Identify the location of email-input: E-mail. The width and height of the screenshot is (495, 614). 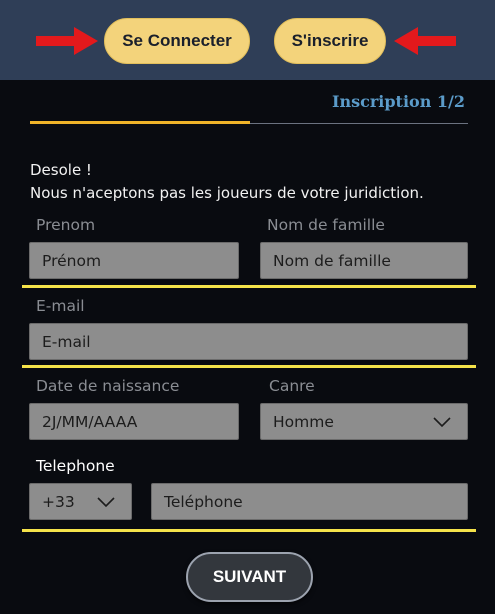
(248, 341).